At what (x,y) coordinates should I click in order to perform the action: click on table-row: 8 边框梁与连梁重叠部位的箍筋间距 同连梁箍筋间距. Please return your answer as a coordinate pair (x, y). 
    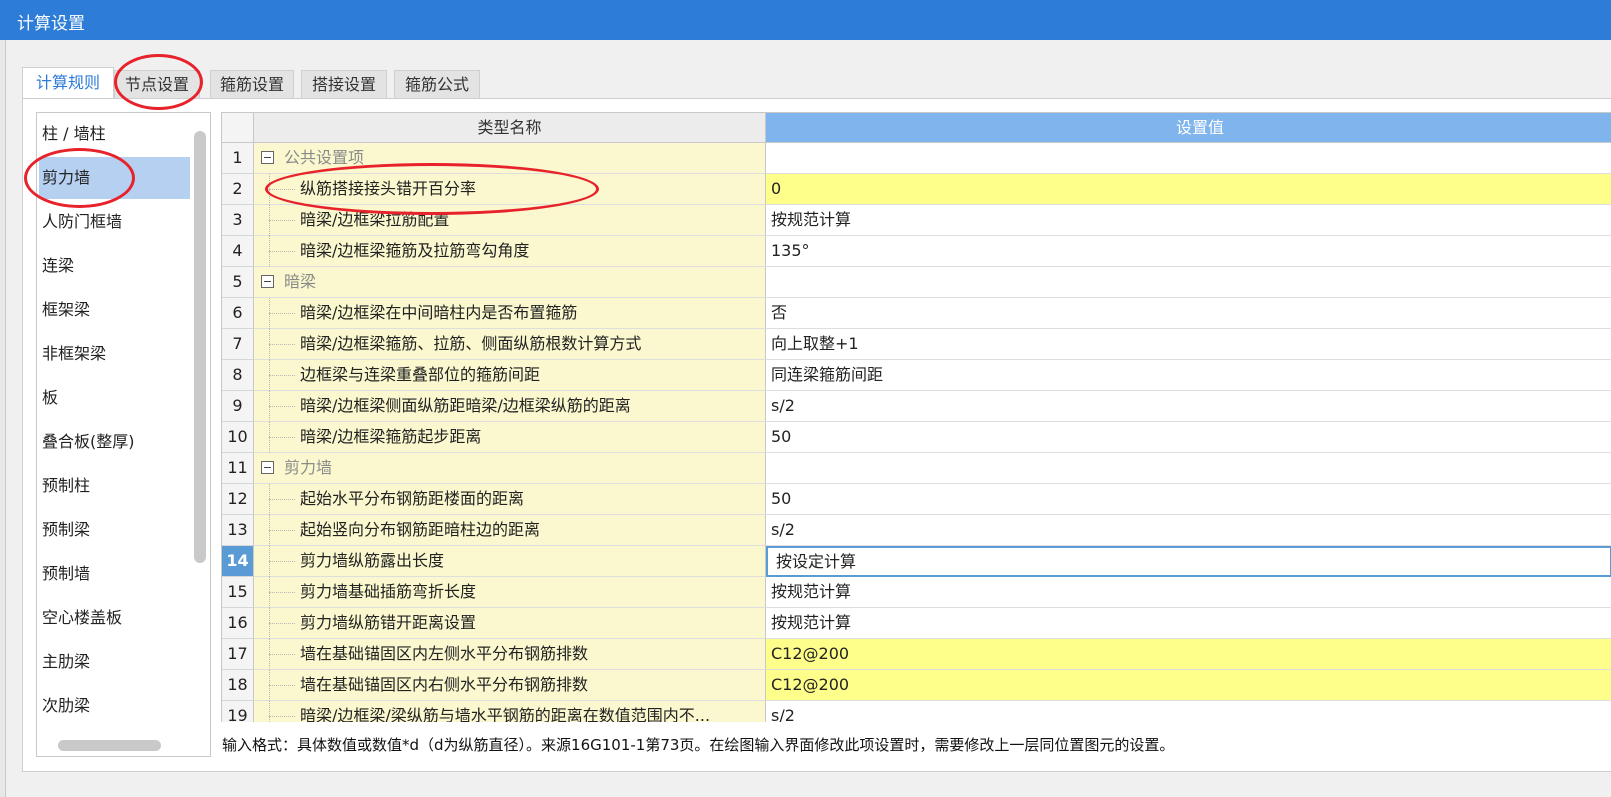
    Looking at the image, I should click on (916, 375).